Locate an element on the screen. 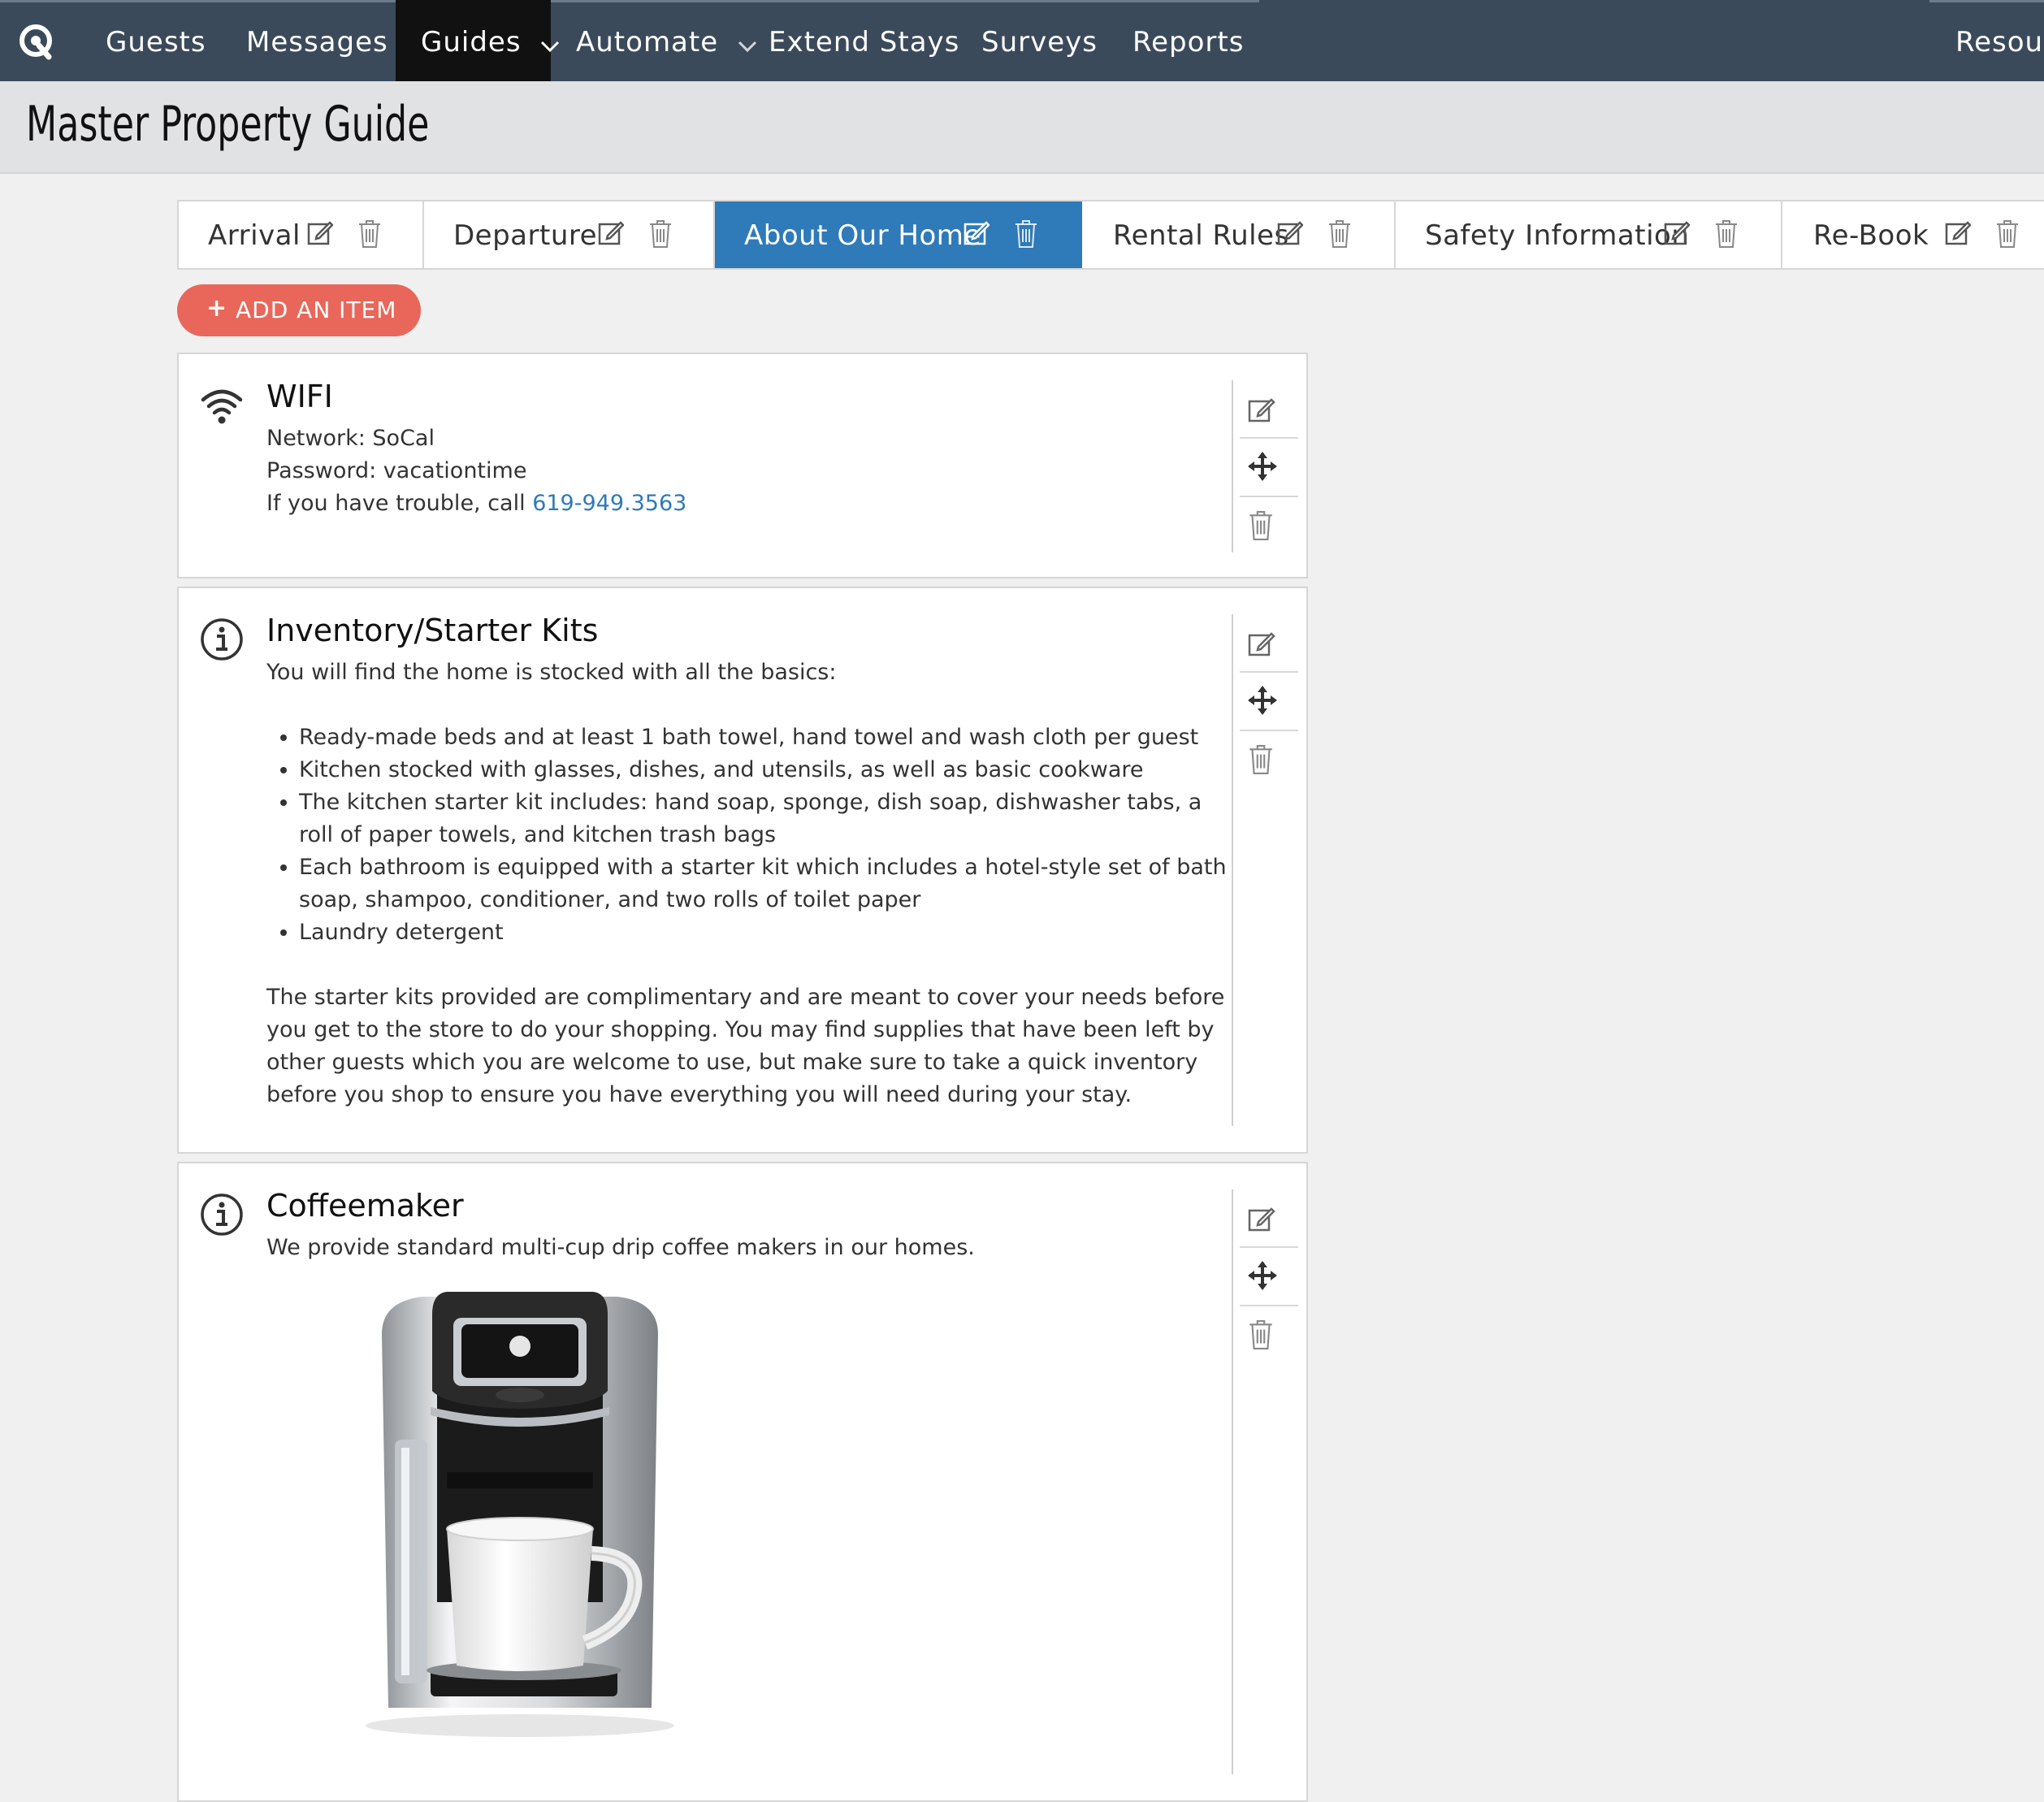 Image resolution: width=2044 pixels, height=1802 pixels. coffee-maker-image is located at coordinates (520, 1512).